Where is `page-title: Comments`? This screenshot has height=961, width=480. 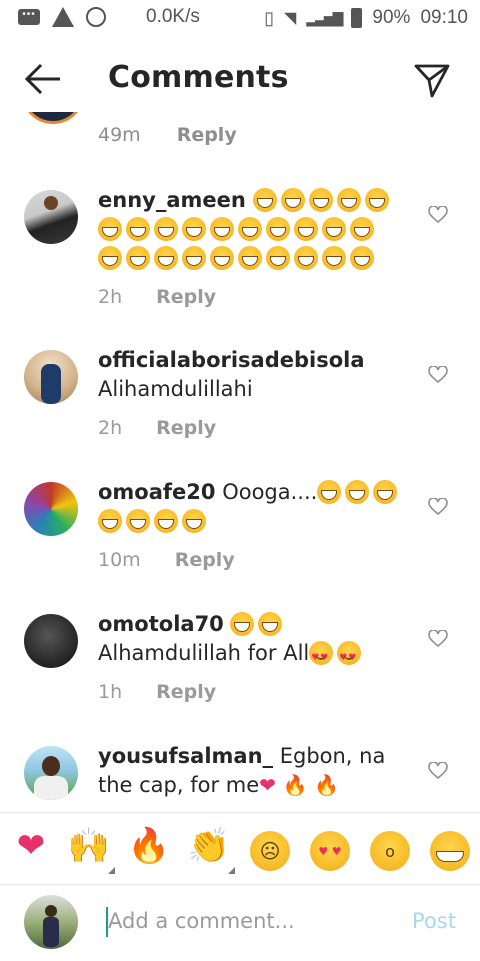
page-title: Comments is located at coordinates (198, 77).